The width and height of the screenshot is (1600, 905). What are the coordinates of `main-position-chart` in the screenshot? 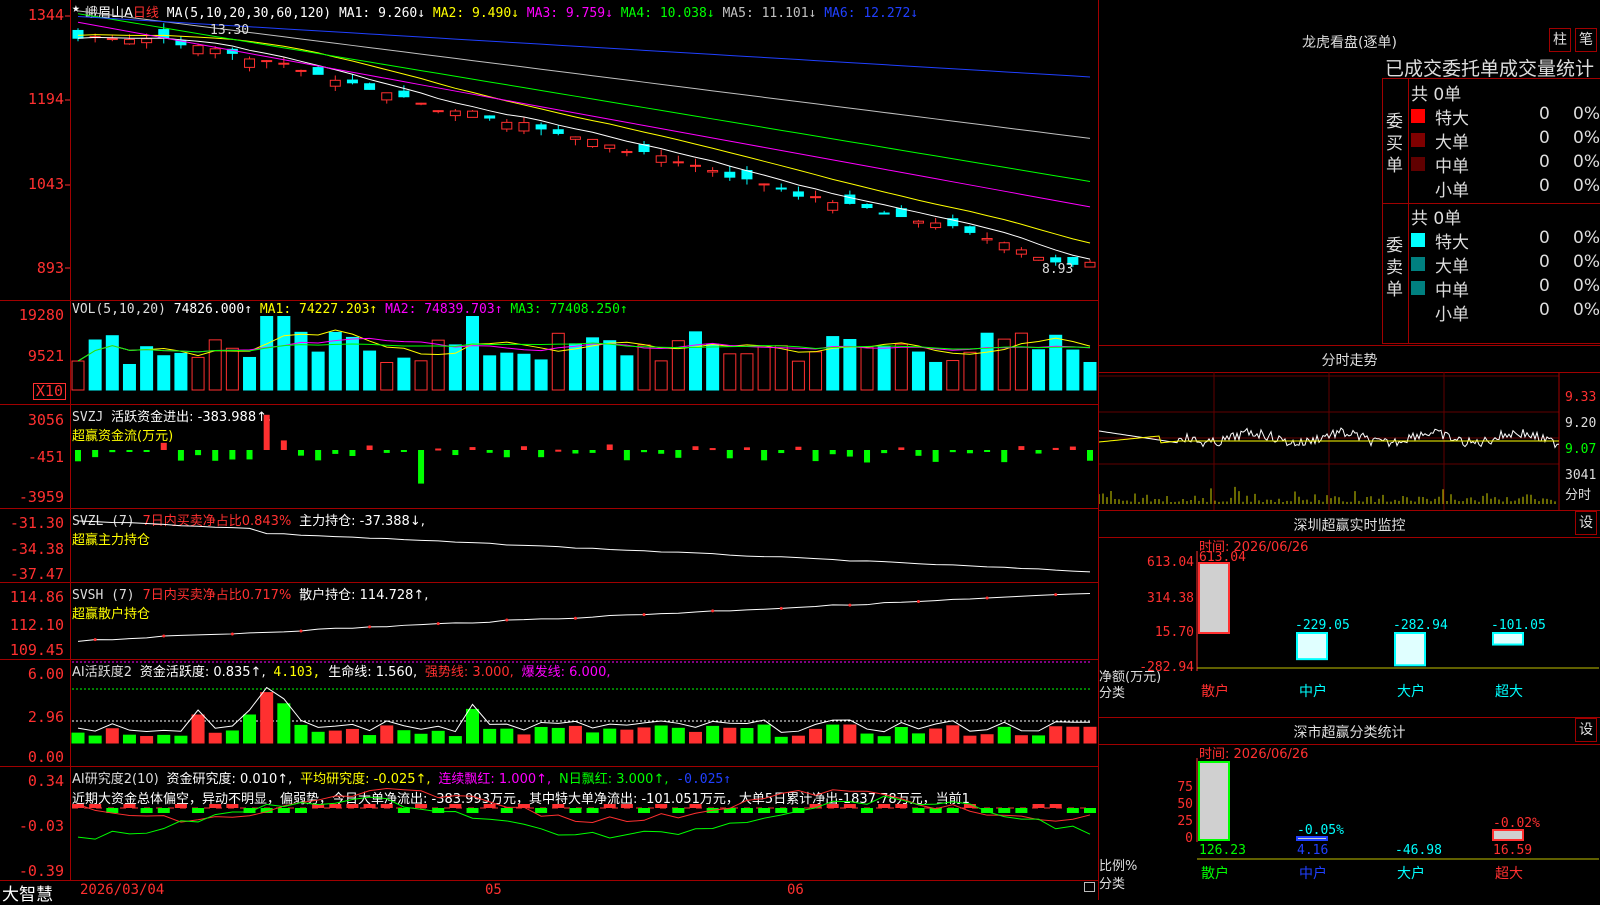 It's located at (584, 546).